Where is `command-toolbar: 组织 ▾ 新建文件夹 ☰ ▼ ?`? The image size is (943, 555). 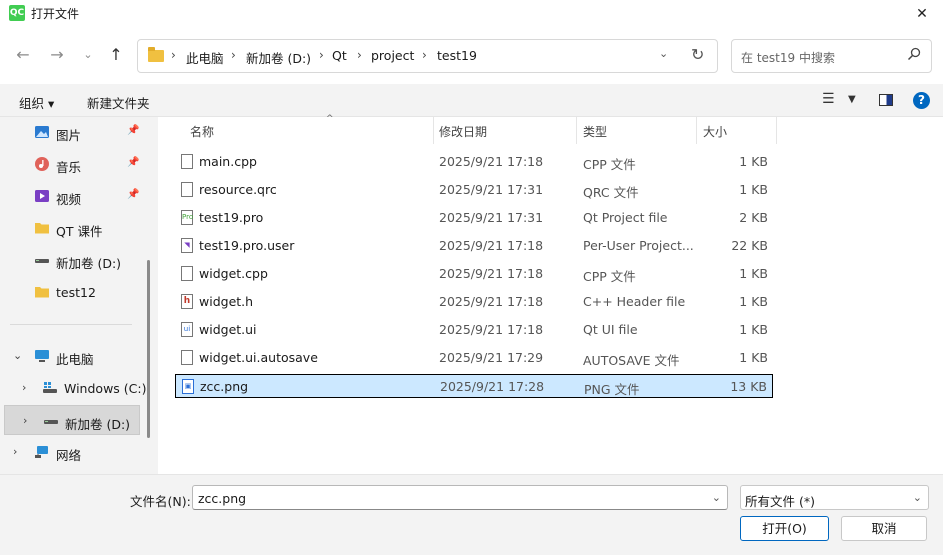 command-toolbar: 组织 ▾ 新建文件夹 ☰ ▼ ? is located at coordinates (471, 100).